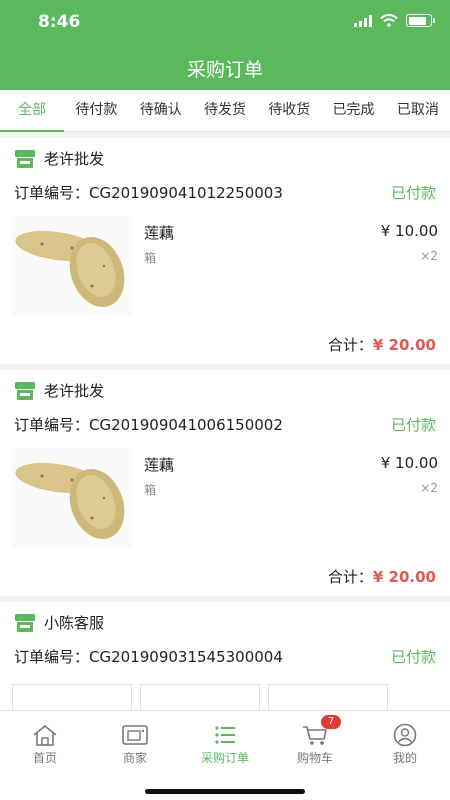 The image size is (450, 800). What do you see at coordinates (148, 193) in the screenshot?
I see `order-number: 订单编号：CG201909041012250003` at bounding box center [148, 193].